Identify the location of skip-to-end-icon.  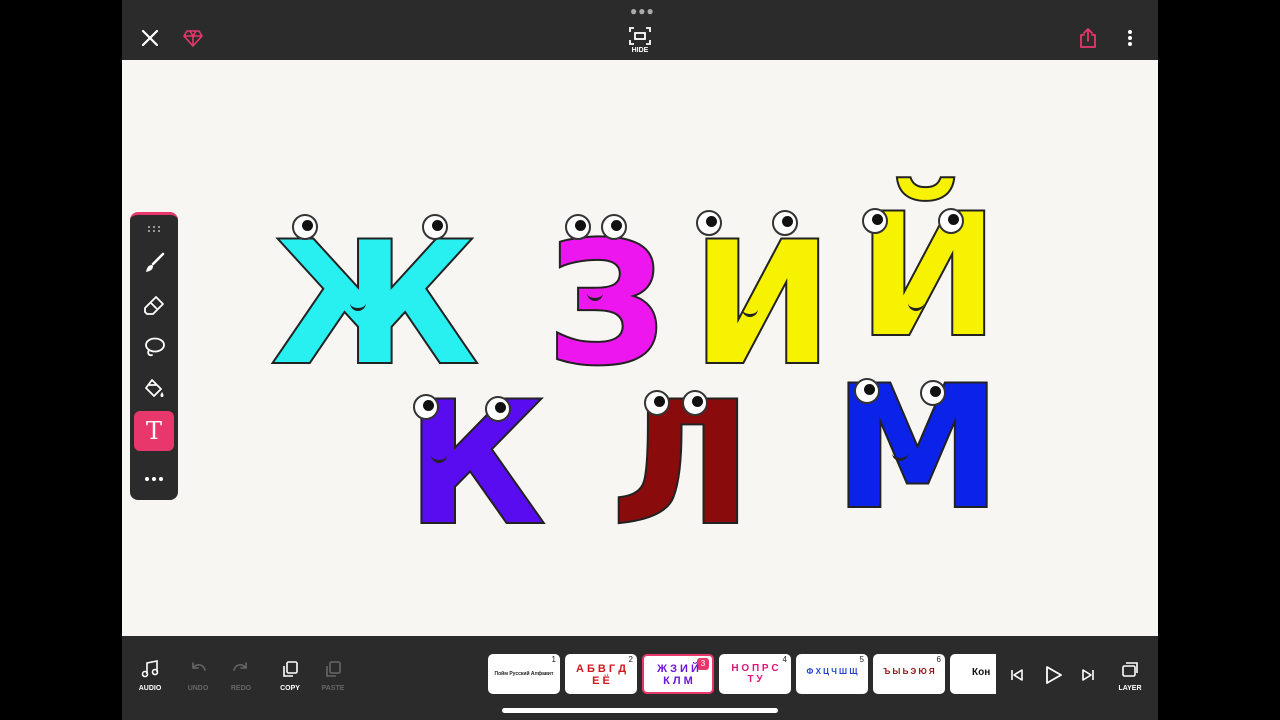
(1088, 675).